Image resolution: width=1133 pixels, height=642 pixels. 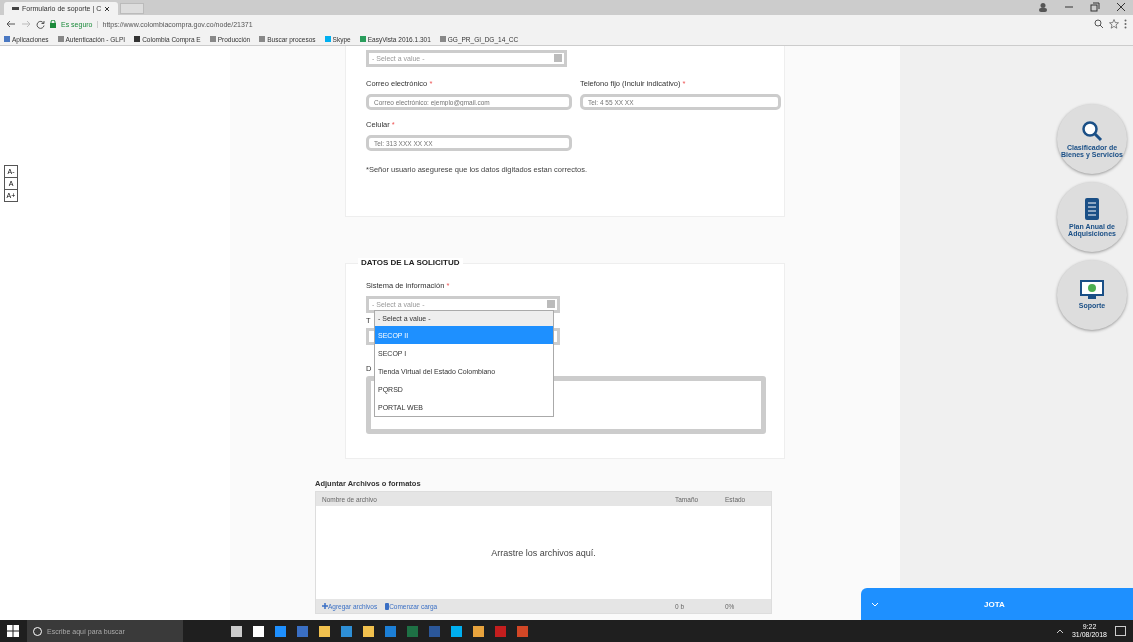 I want to click on restore-icon, so click(x=1095, y=6).